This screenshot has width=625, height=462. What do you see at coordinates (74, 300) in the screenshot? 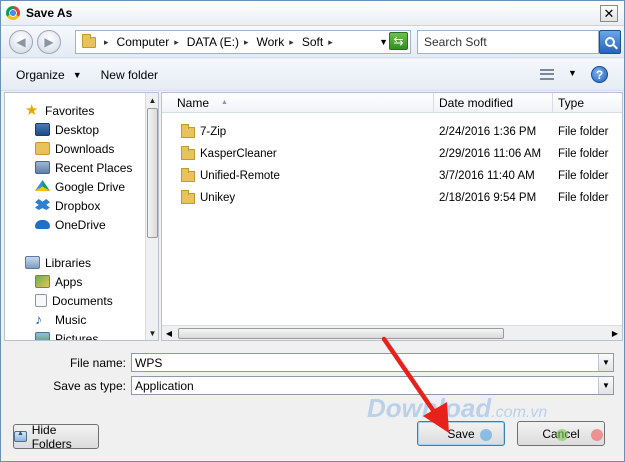
I see `nav-item-documents: Documents` at bounding box center [74, 300].